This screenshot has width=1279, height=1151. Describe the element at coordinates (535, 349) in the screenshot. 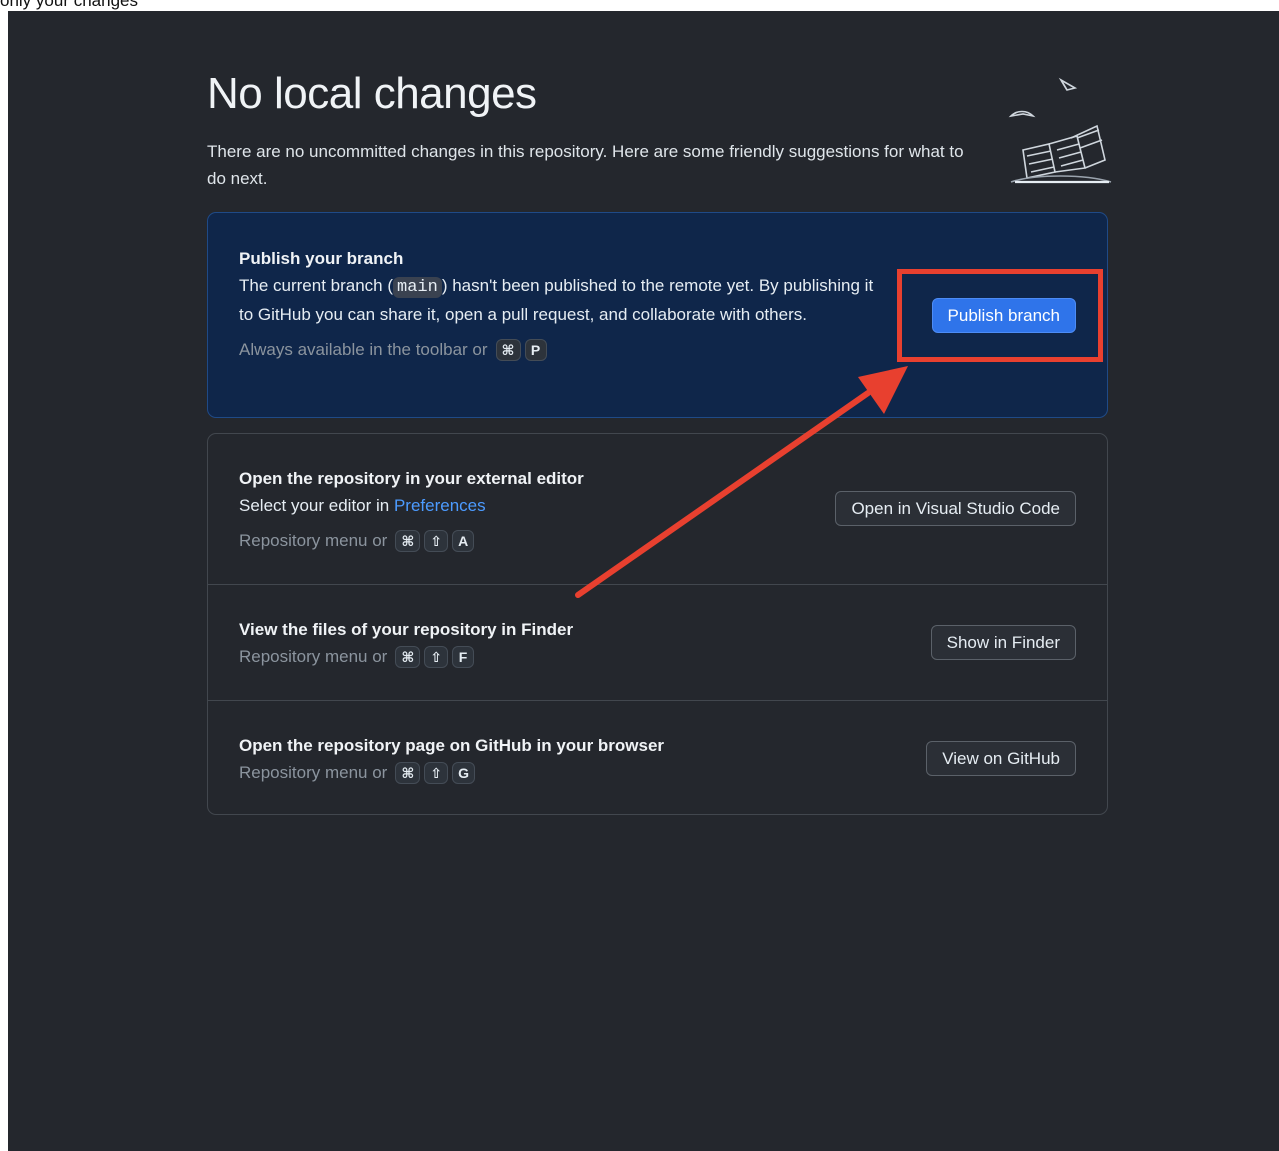

I see `p-key: P` at that location.